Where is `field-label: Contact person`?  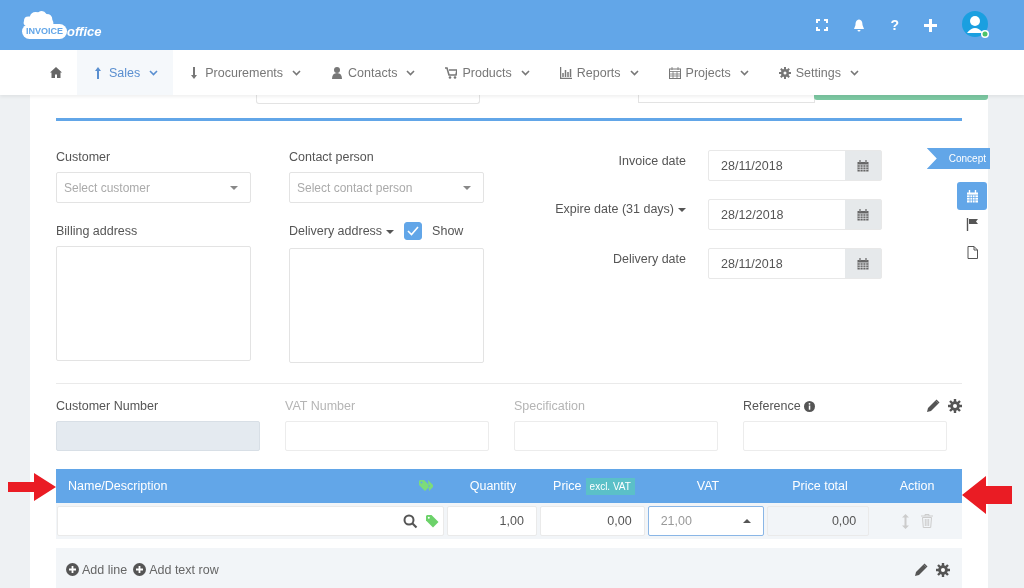
field-label: Contact person is located at coordinates (332, 157).